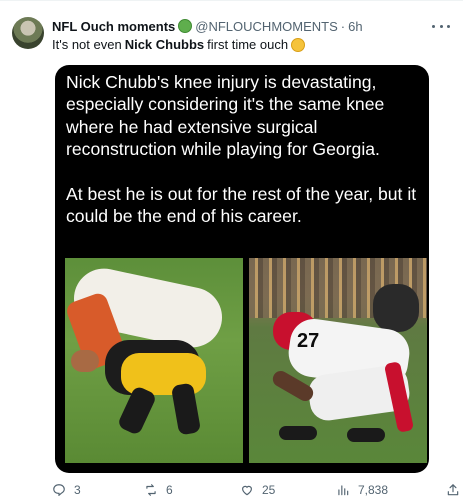 This screenshot has height=496, width=463. What do you see at coordinates (247, 490) in the screenshot?
I see `heart-icon` at bounding box center [247, 490].